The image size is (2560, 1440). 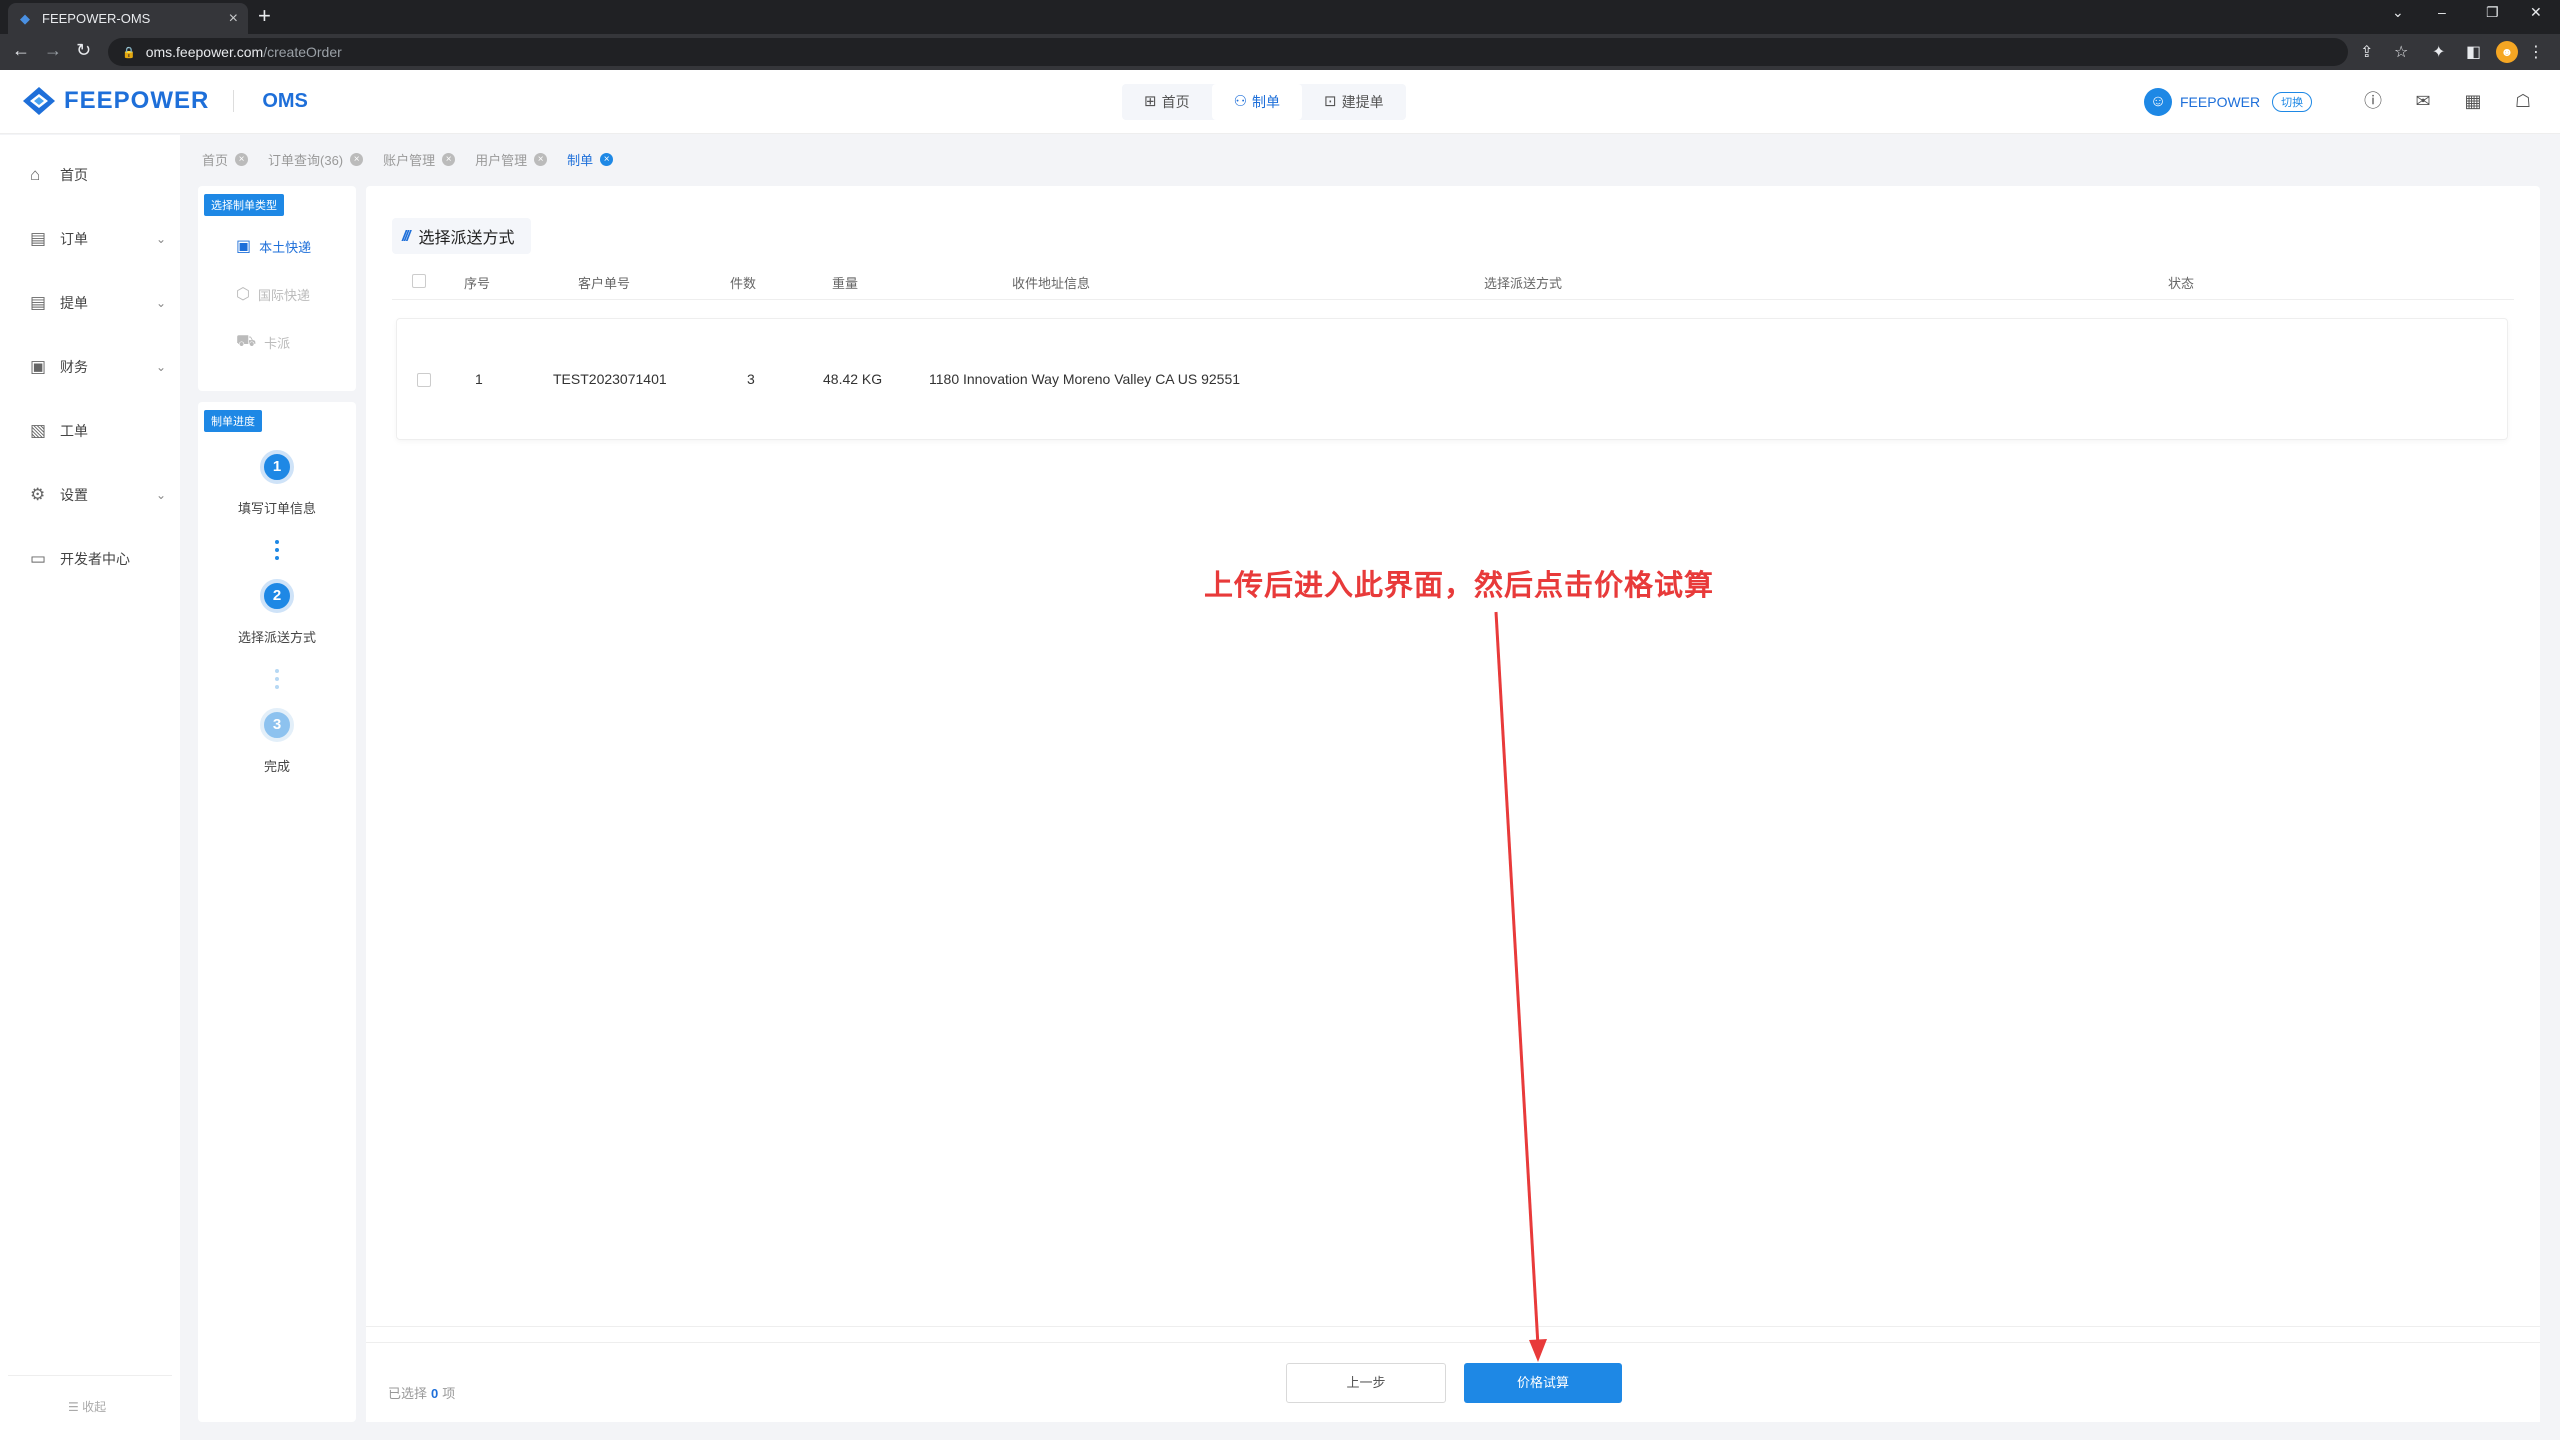 What do you see at coordinates (263, 342) in the screenshot?
I see `order-type-truck: ⛟ 卡派` at bounding box center [263, 342].